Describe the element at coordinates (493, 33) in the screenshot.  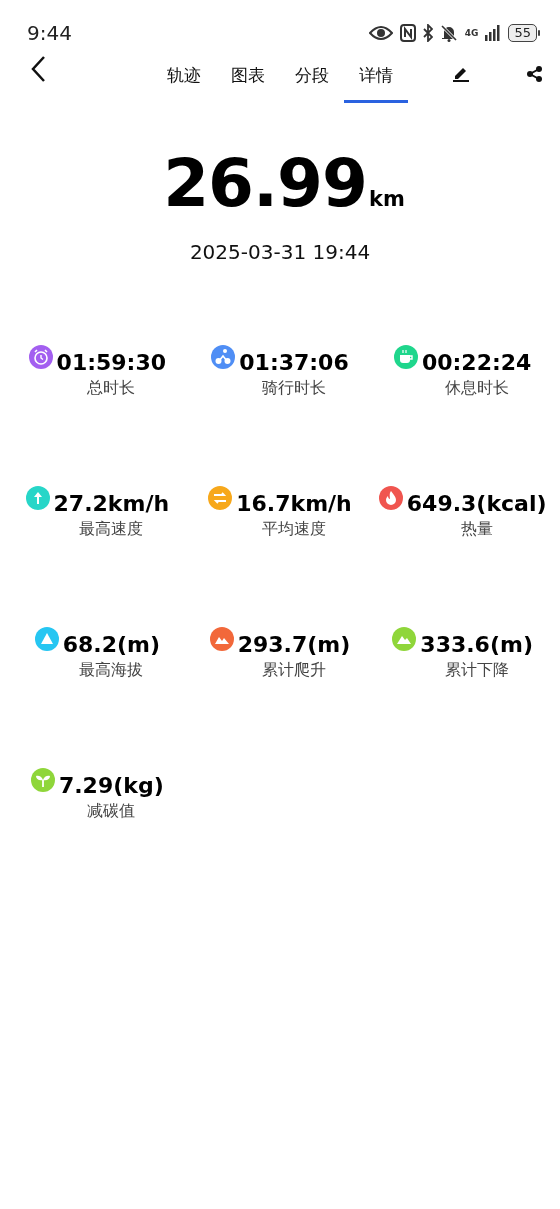
I see `signal-icon` at that location.